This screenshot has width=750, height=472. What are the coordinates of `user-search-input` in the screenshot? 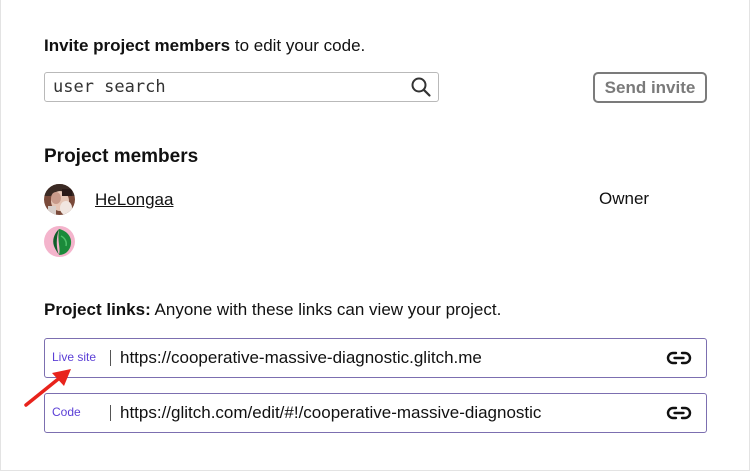 It's located at (223, 87).